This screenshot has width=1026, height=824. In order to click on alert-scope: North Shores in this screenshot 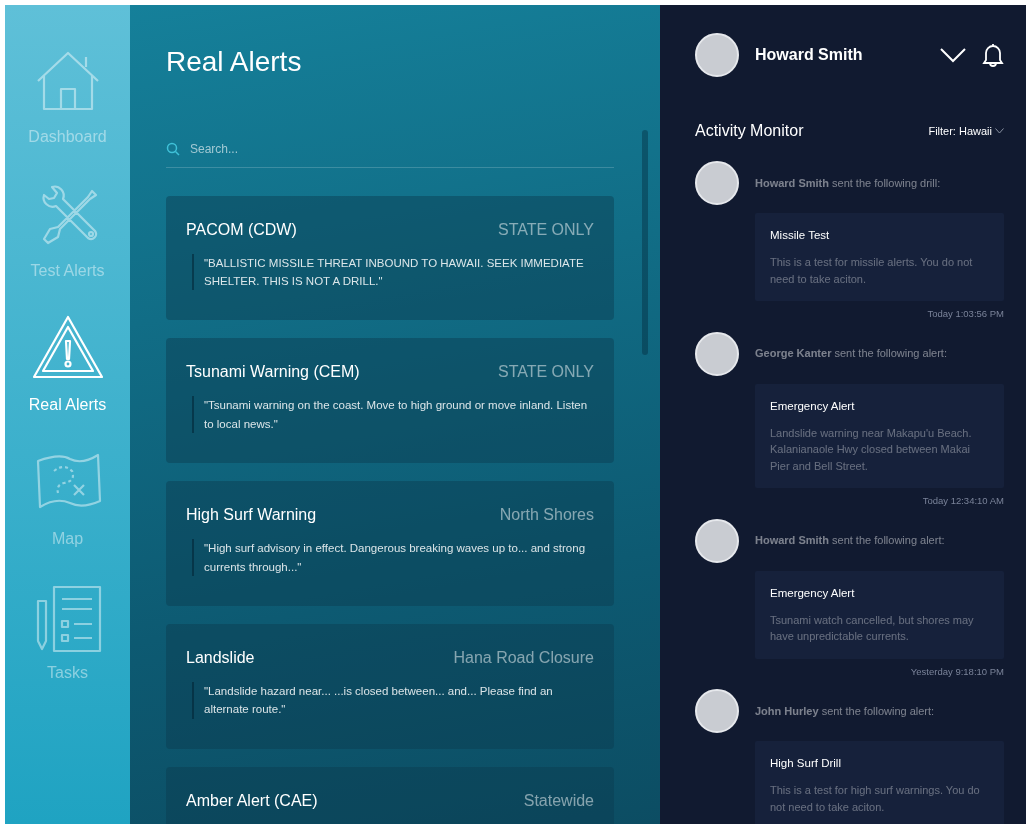, I will do `click(546, 515)`.